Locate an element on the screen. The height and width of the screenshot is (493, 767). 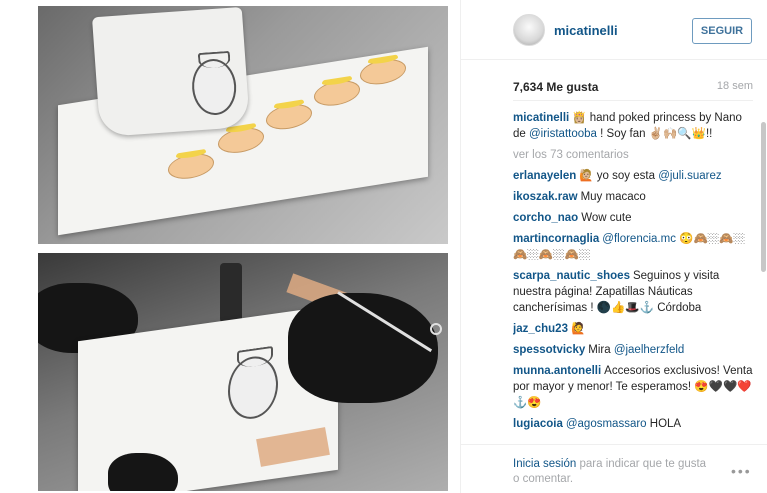
comment-mention: @juli.suarez is located at coordinates (689, 176).